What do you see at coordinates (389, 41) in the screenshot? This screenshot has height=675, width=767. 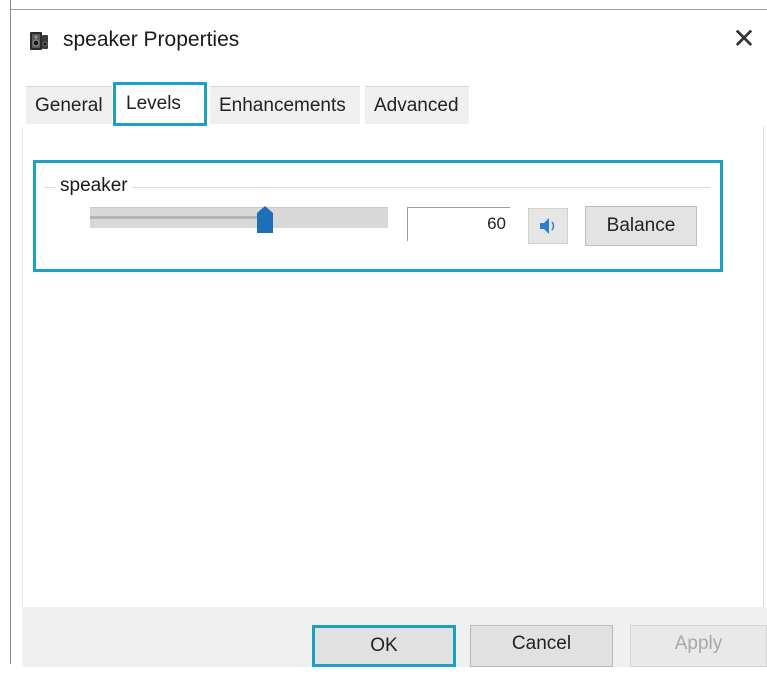 I see `title-bar: speaker Properties ✕` at bounding box center [389, 41].